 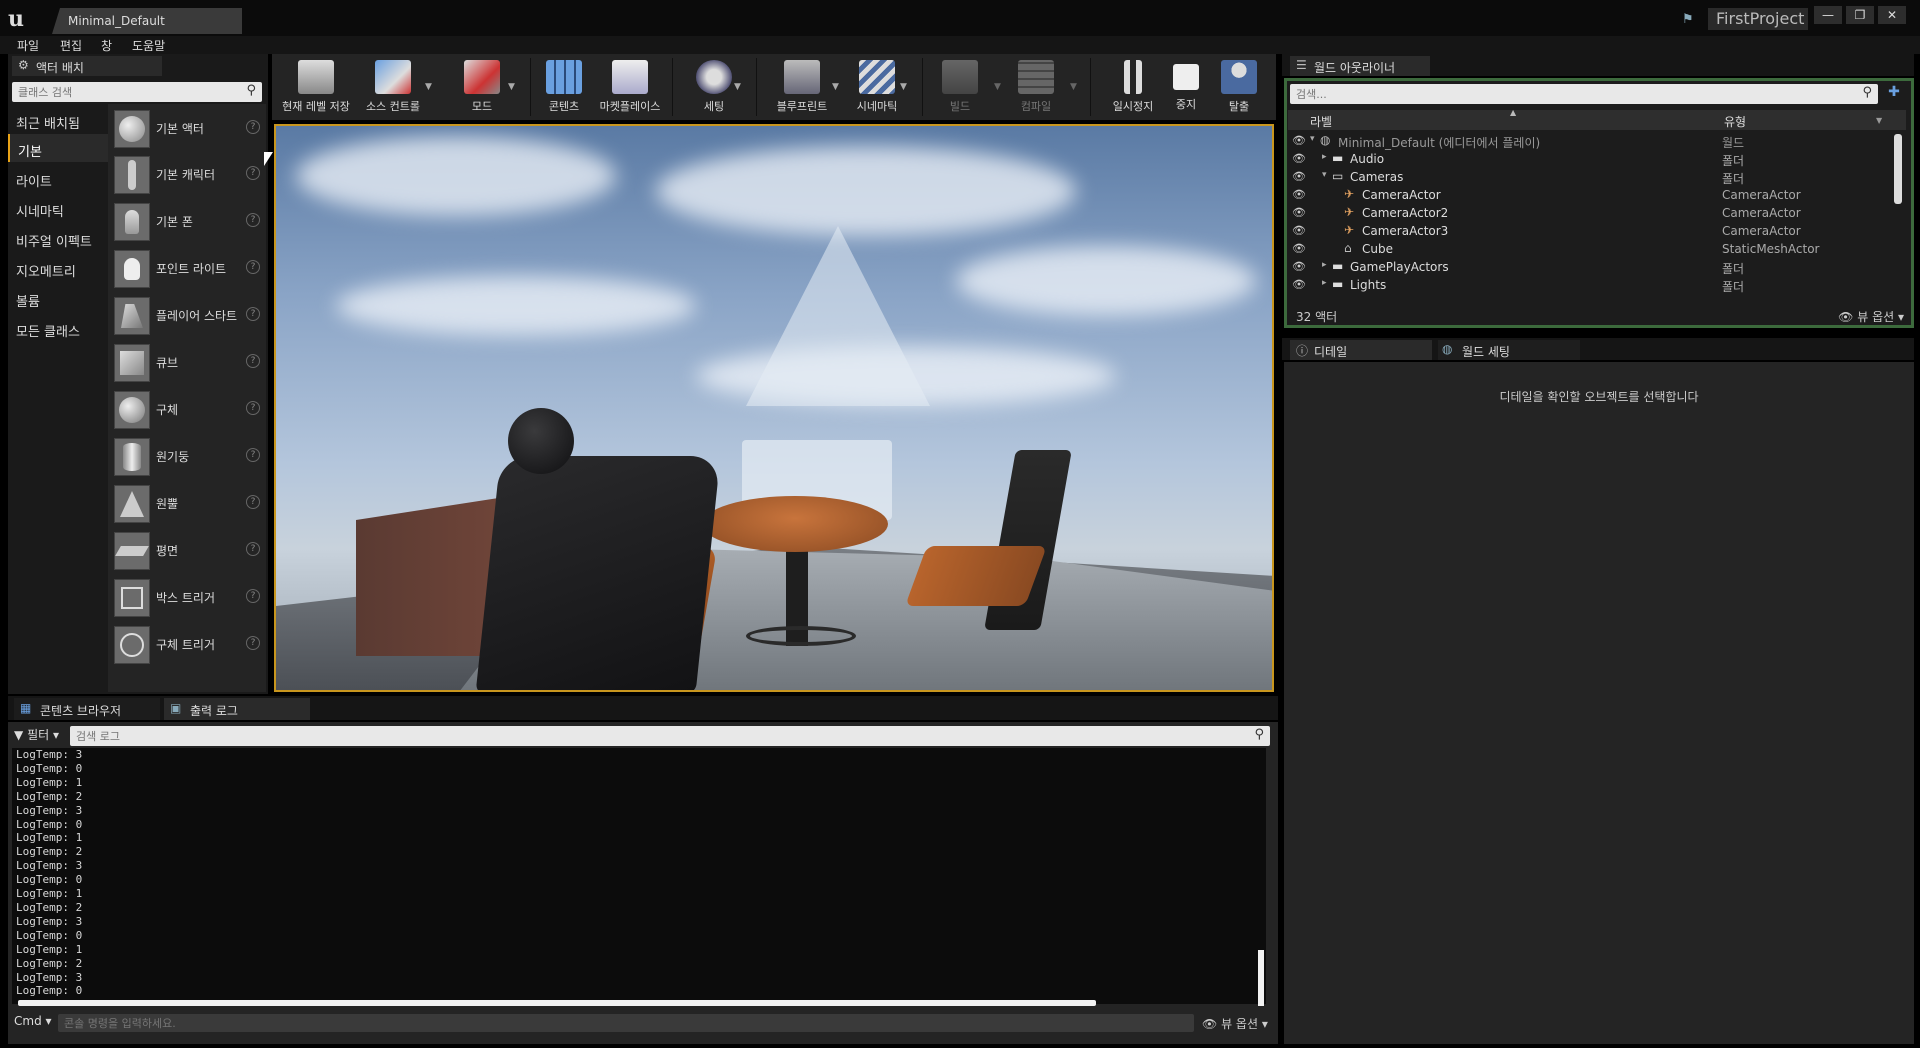 I want to click on menu-edit: 편집, so click(x=71, y=45).